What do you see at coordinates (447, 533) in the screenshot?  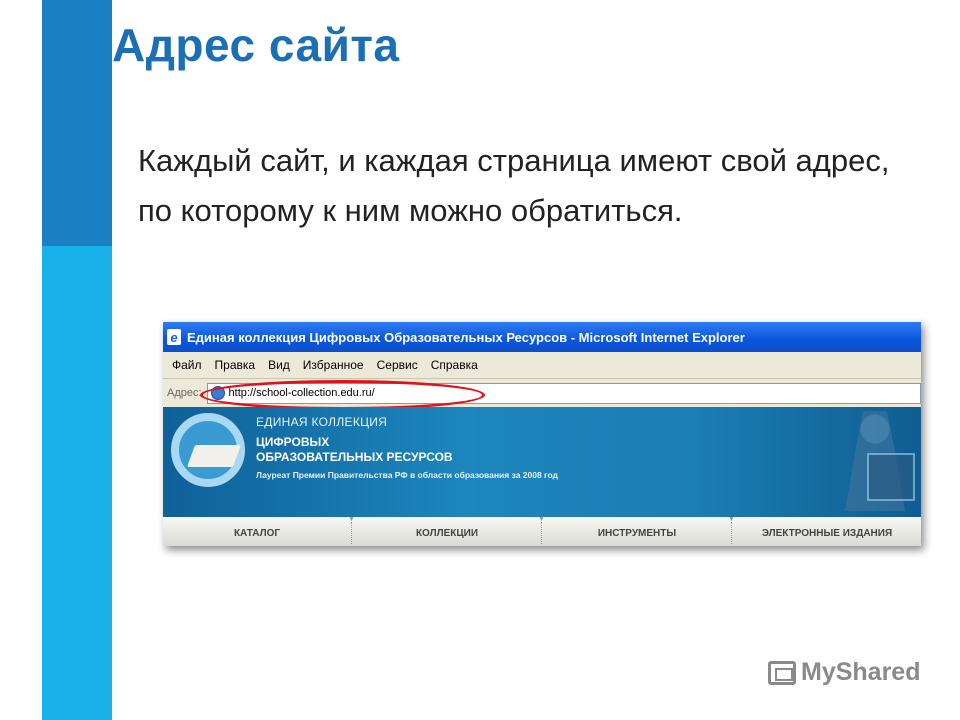 I see `nav-collections: КОЛЛЕКЦИИ` at bounding box center [447, 533].